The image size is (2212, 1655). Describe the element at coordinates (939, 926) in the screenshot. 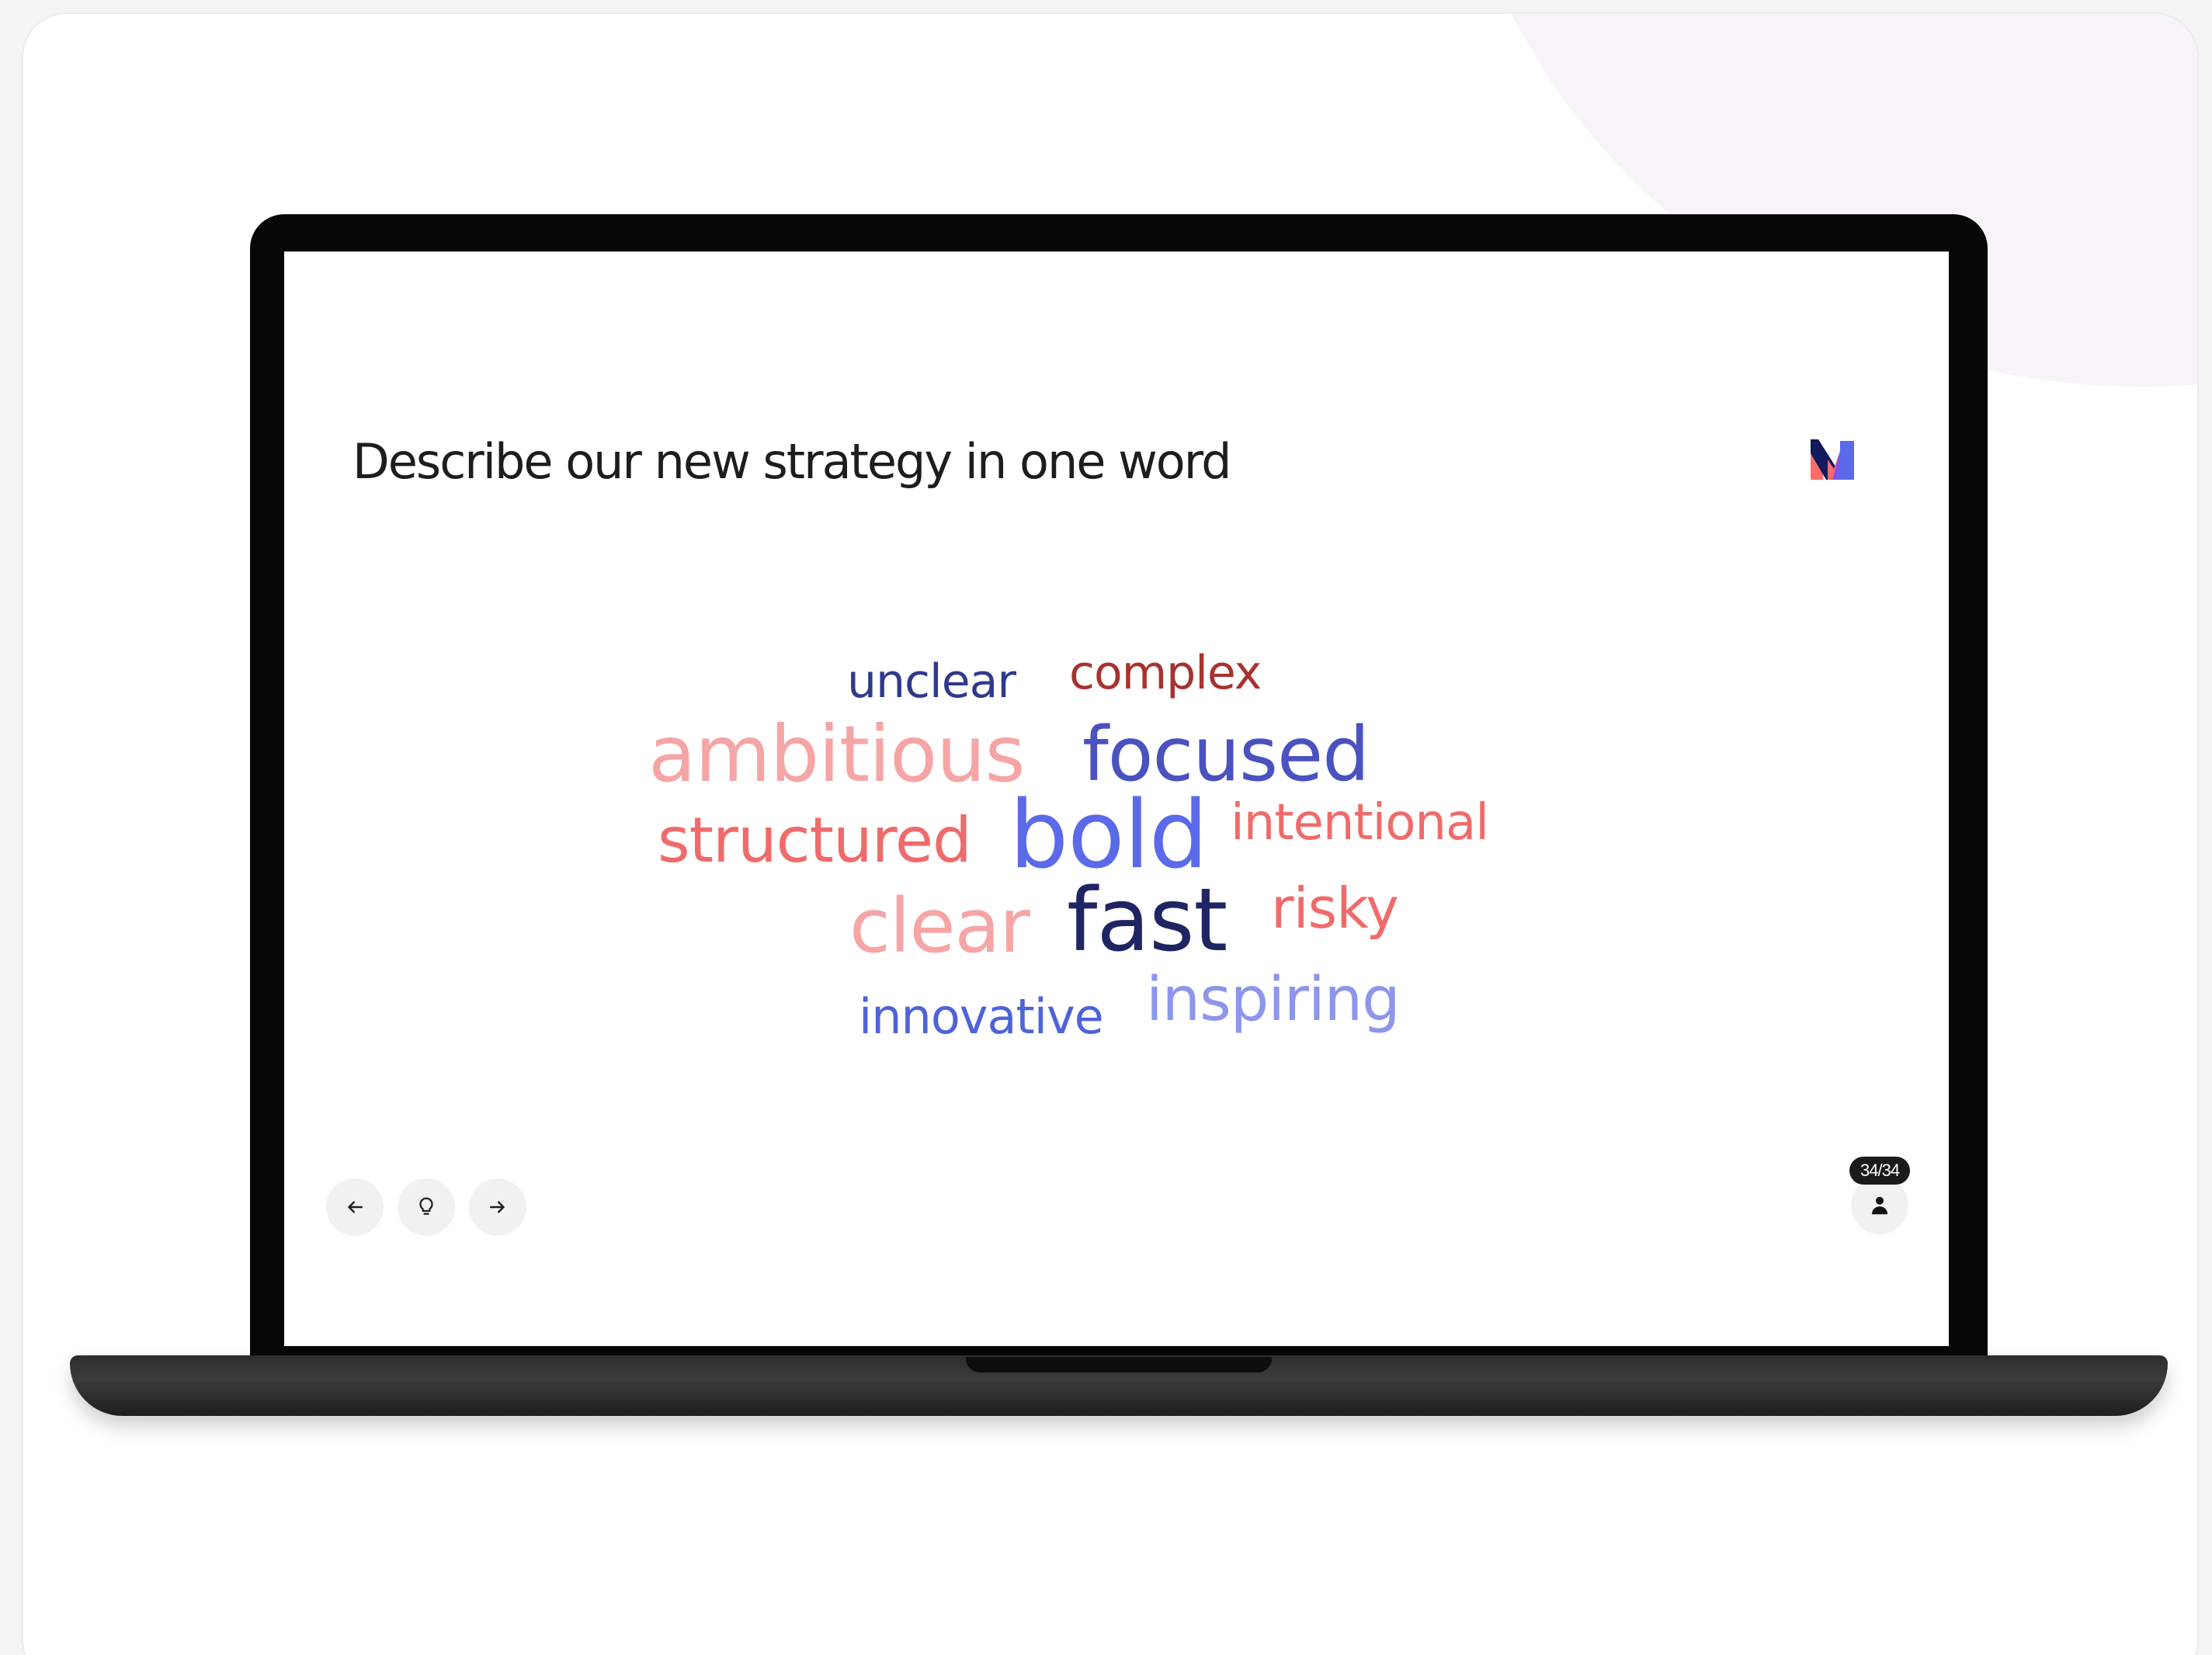

I see `word-clear: clear` at that location.